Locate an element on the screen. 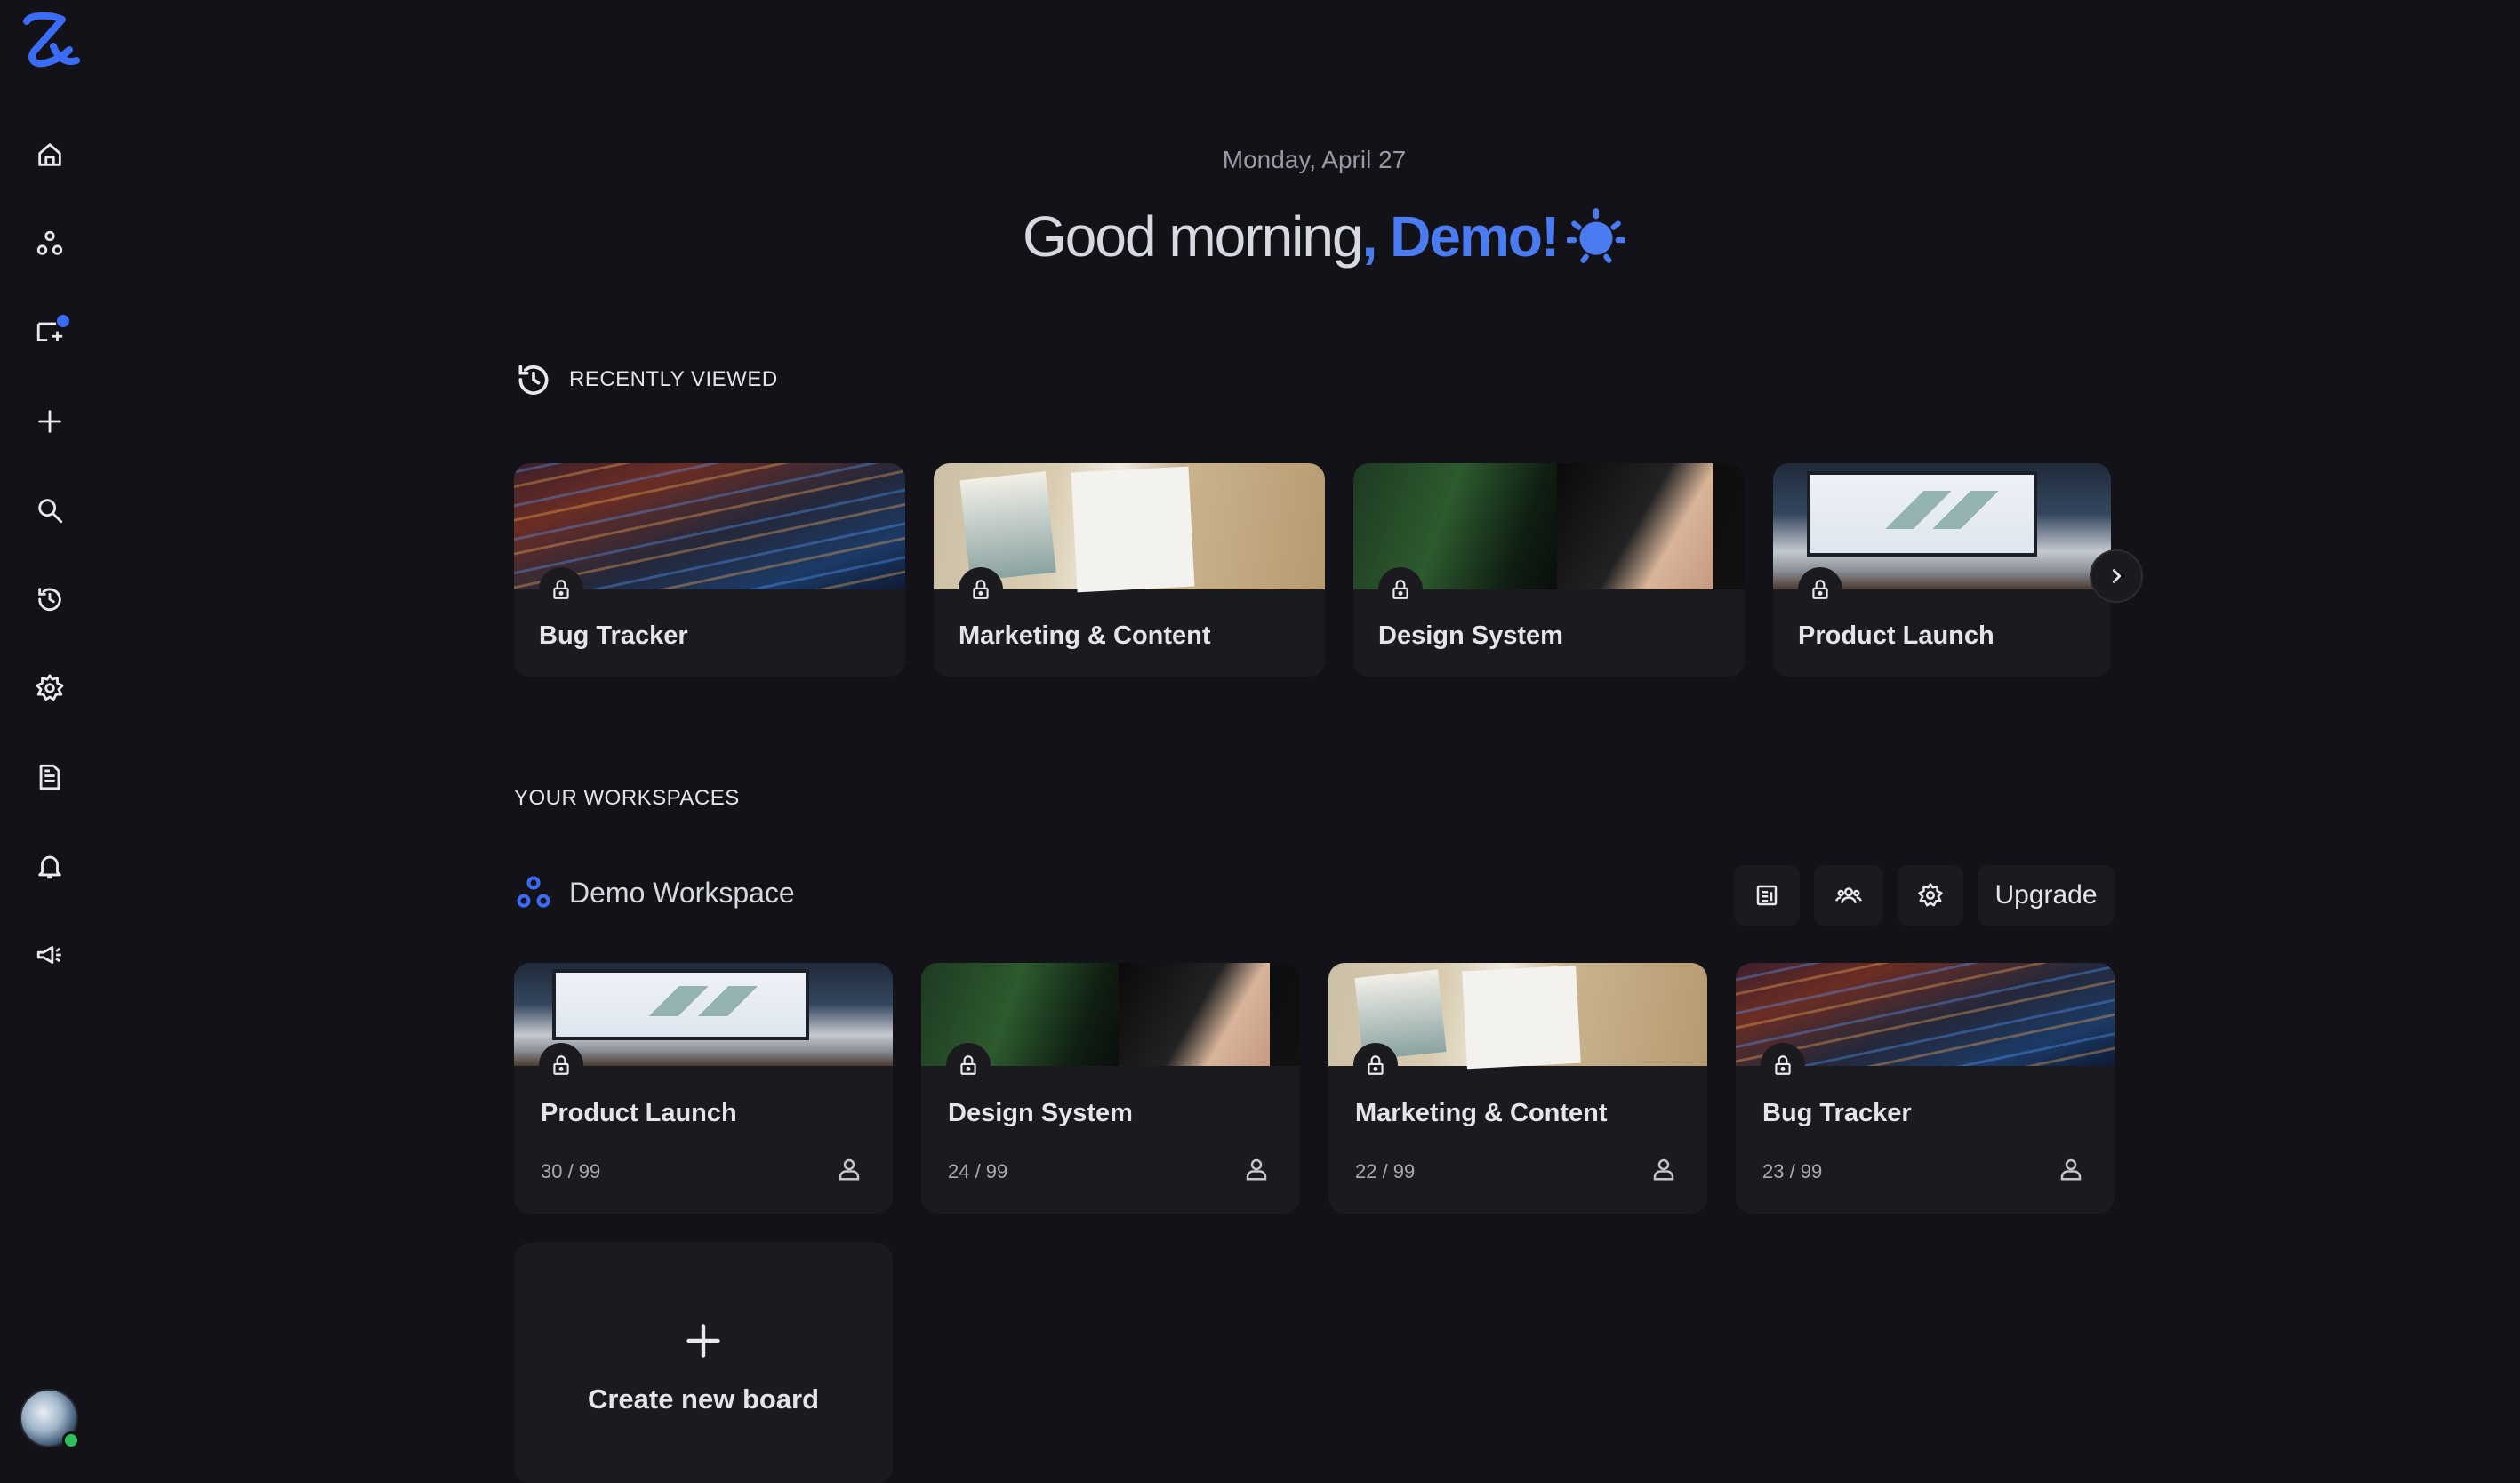 Image resolution: width=2520 pixels, height=1483 pixels. board-card-design-system: Design System 24 / 99 is located at coordinates (1110, 1088).